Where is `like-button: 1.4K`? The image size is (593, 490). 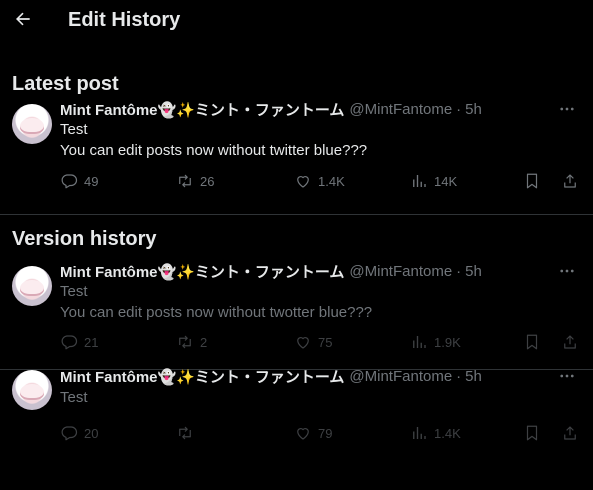 like-button: 1.4K is located at coordinates (319, 181).